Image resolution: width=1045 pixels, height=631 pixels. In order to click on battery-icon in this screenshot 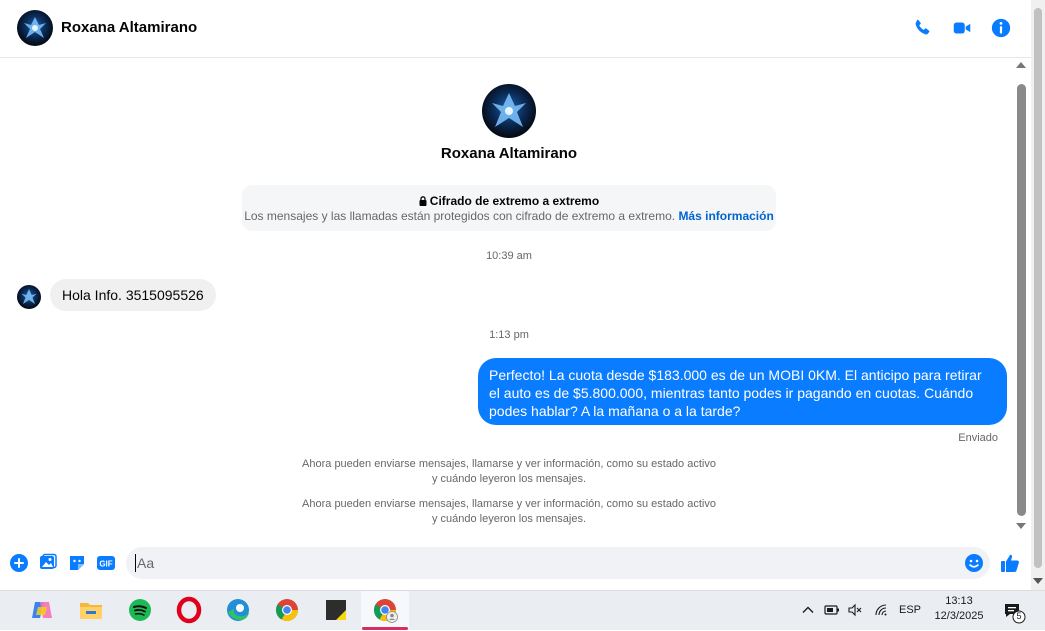, I will do `click(832, 612)`.